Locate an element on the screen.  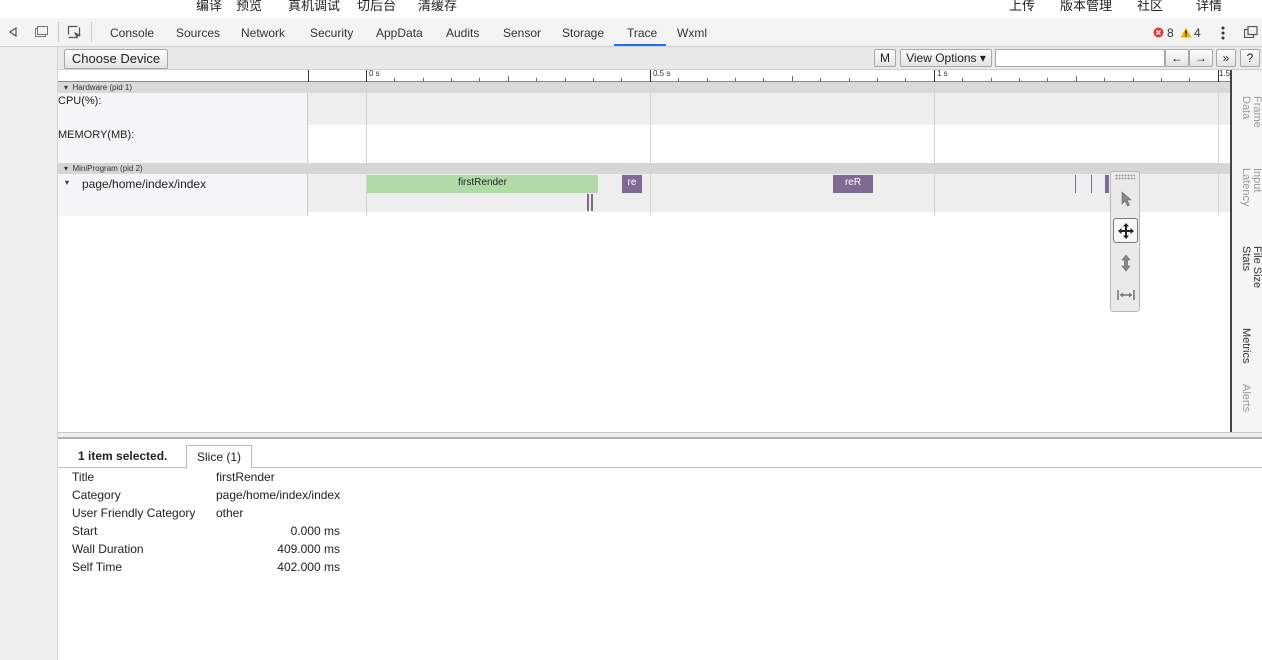
prop-label-wall-duration: Wall Duration is located at coordinates (108, 549).